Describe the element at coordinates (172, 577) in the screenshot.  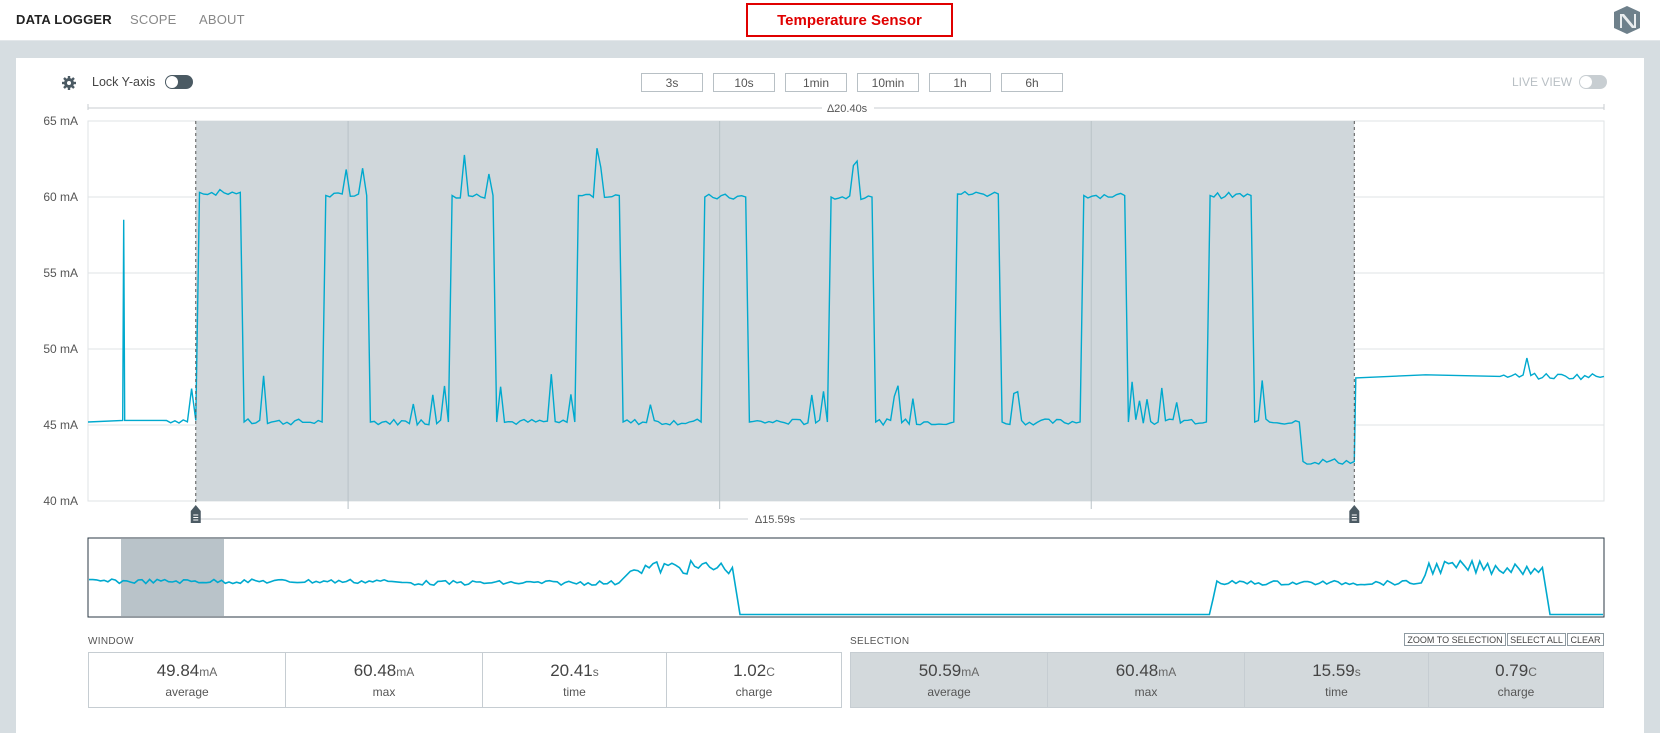
I see `overview-window-region` at that location.